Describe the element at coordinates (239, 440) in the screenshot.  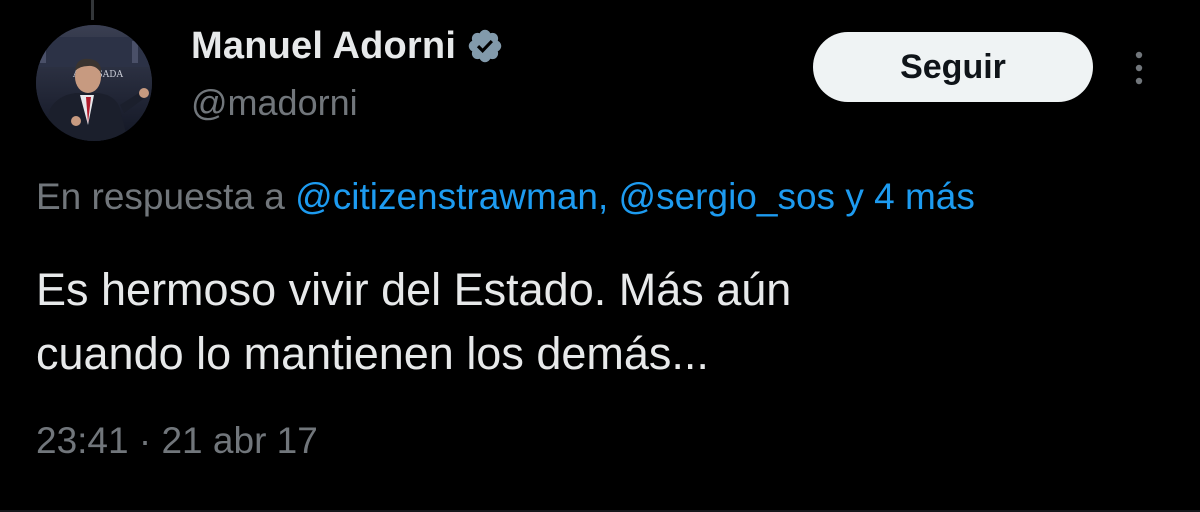
I see `tweet-date: 21 abr 17` at that location.